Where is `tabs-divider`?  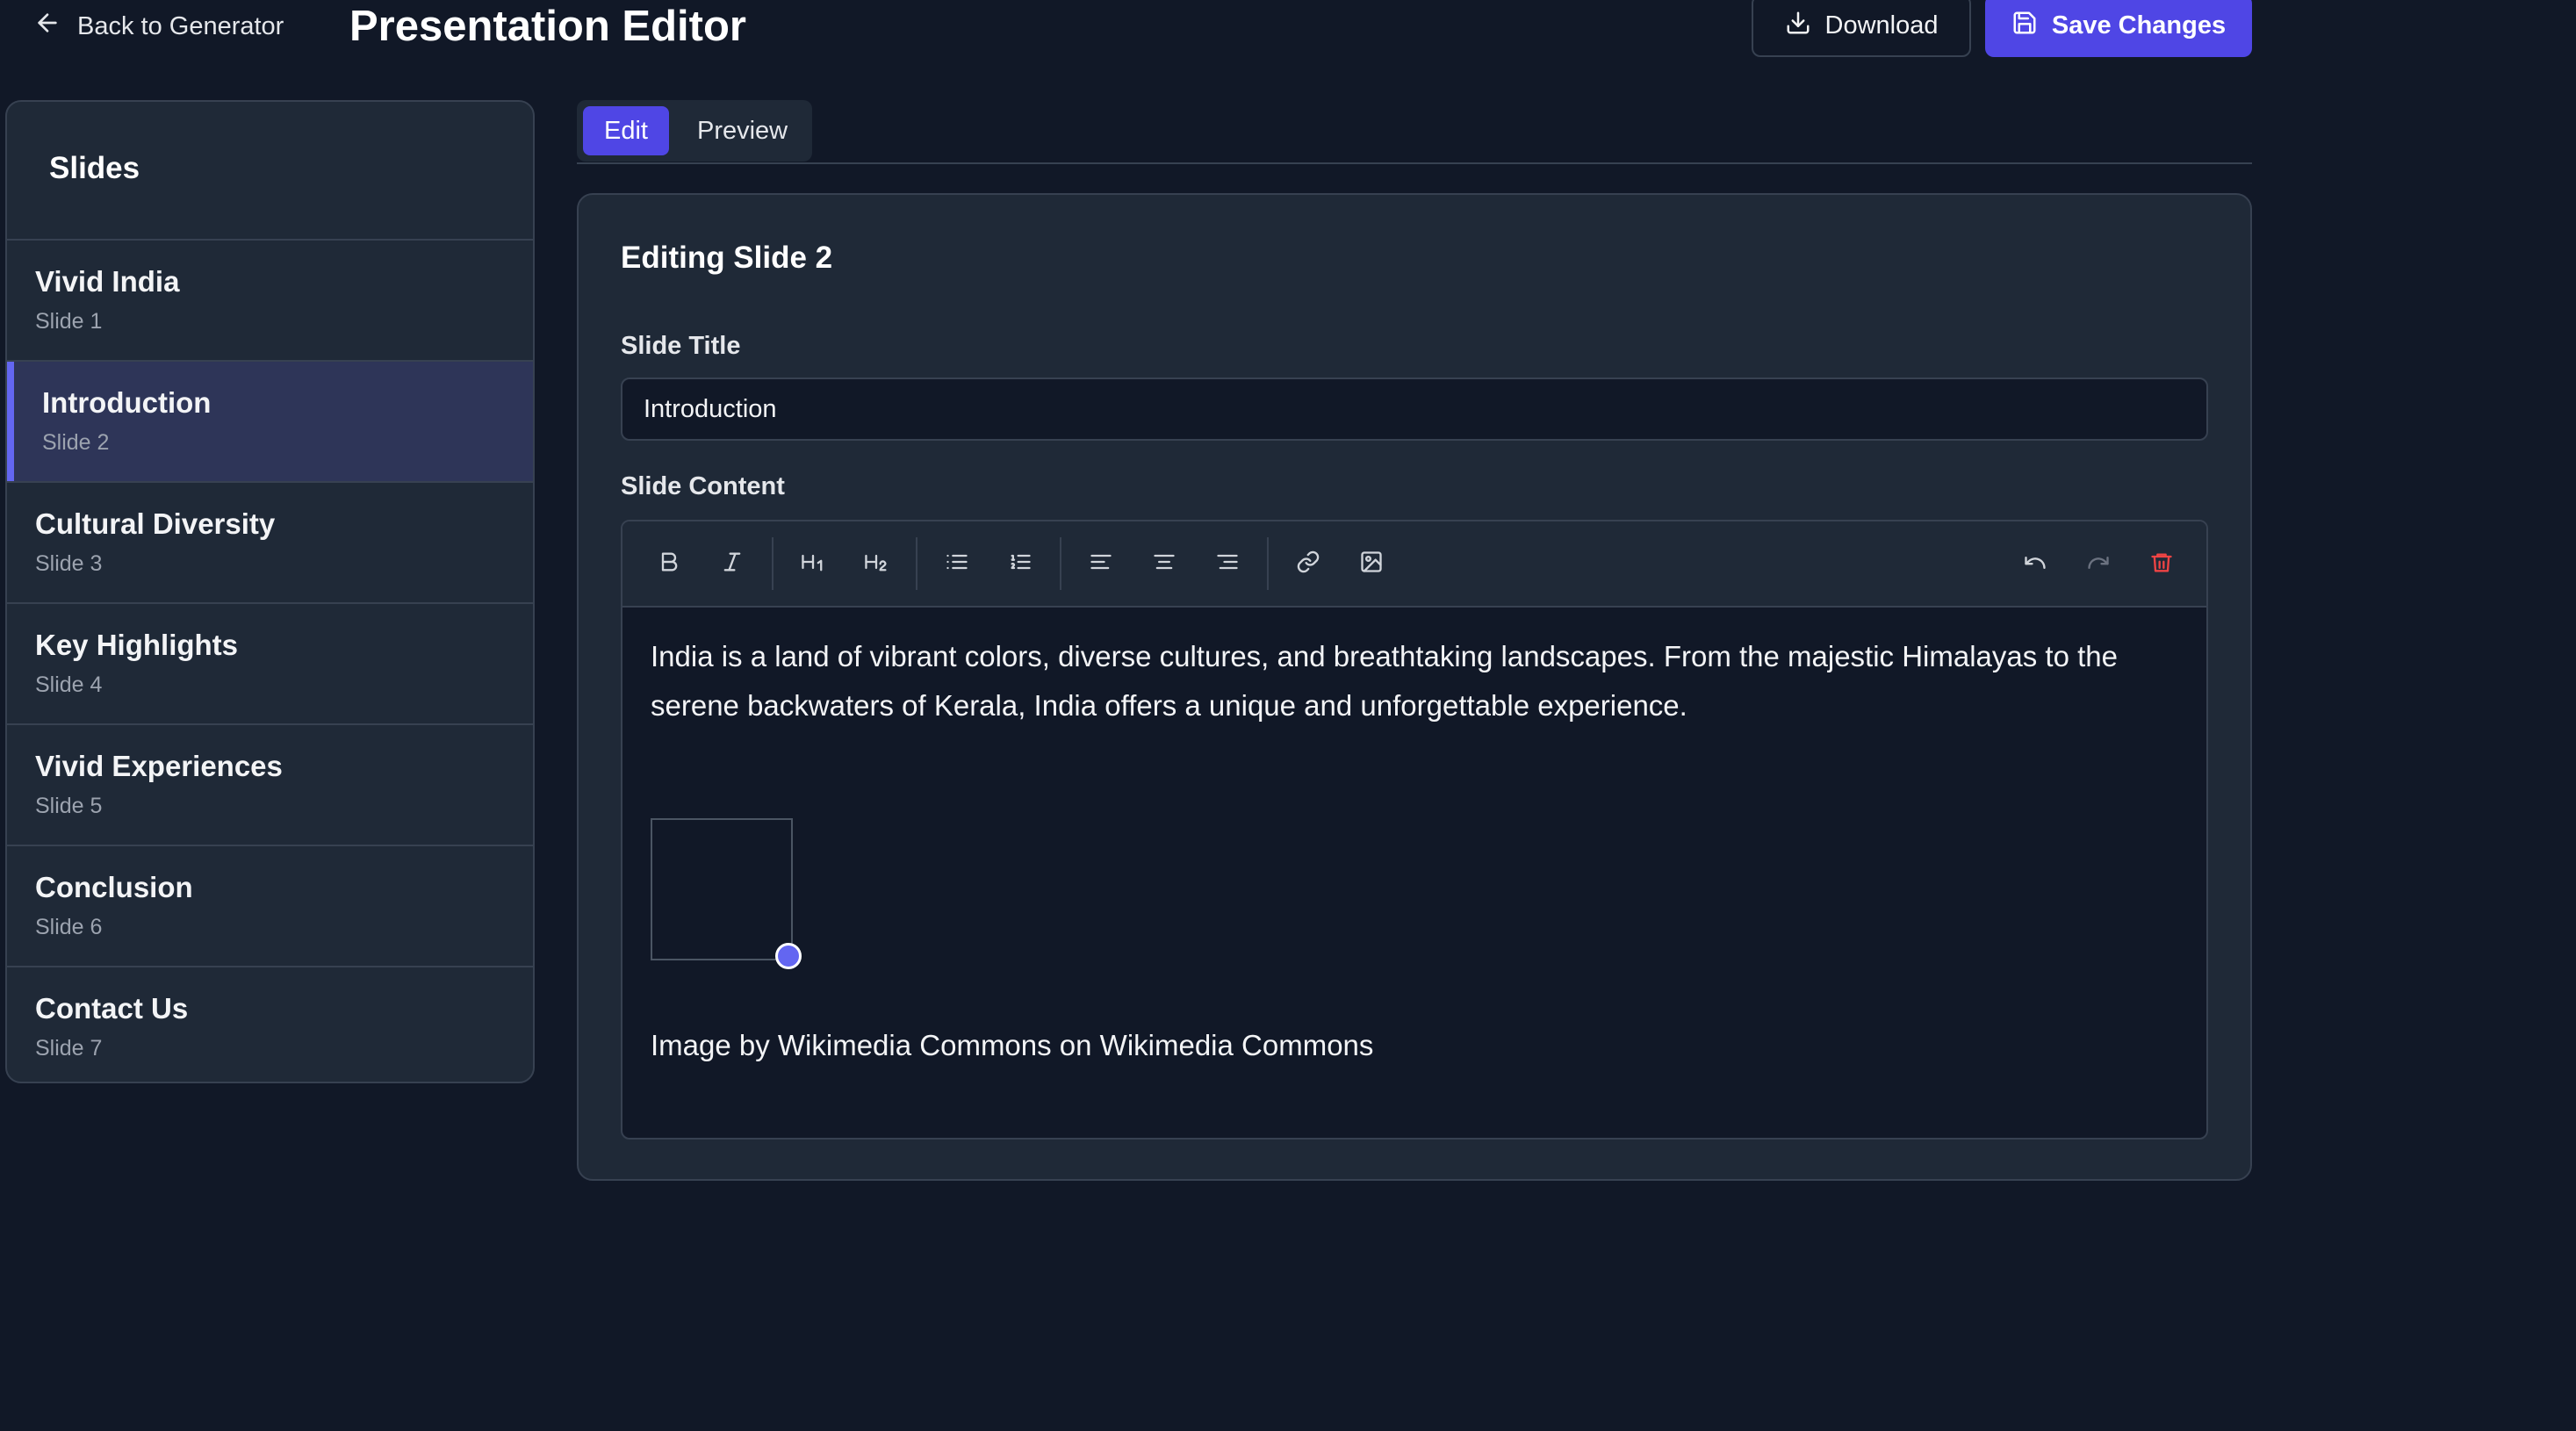 tabs-divider is located at coordinates (1414, 163).